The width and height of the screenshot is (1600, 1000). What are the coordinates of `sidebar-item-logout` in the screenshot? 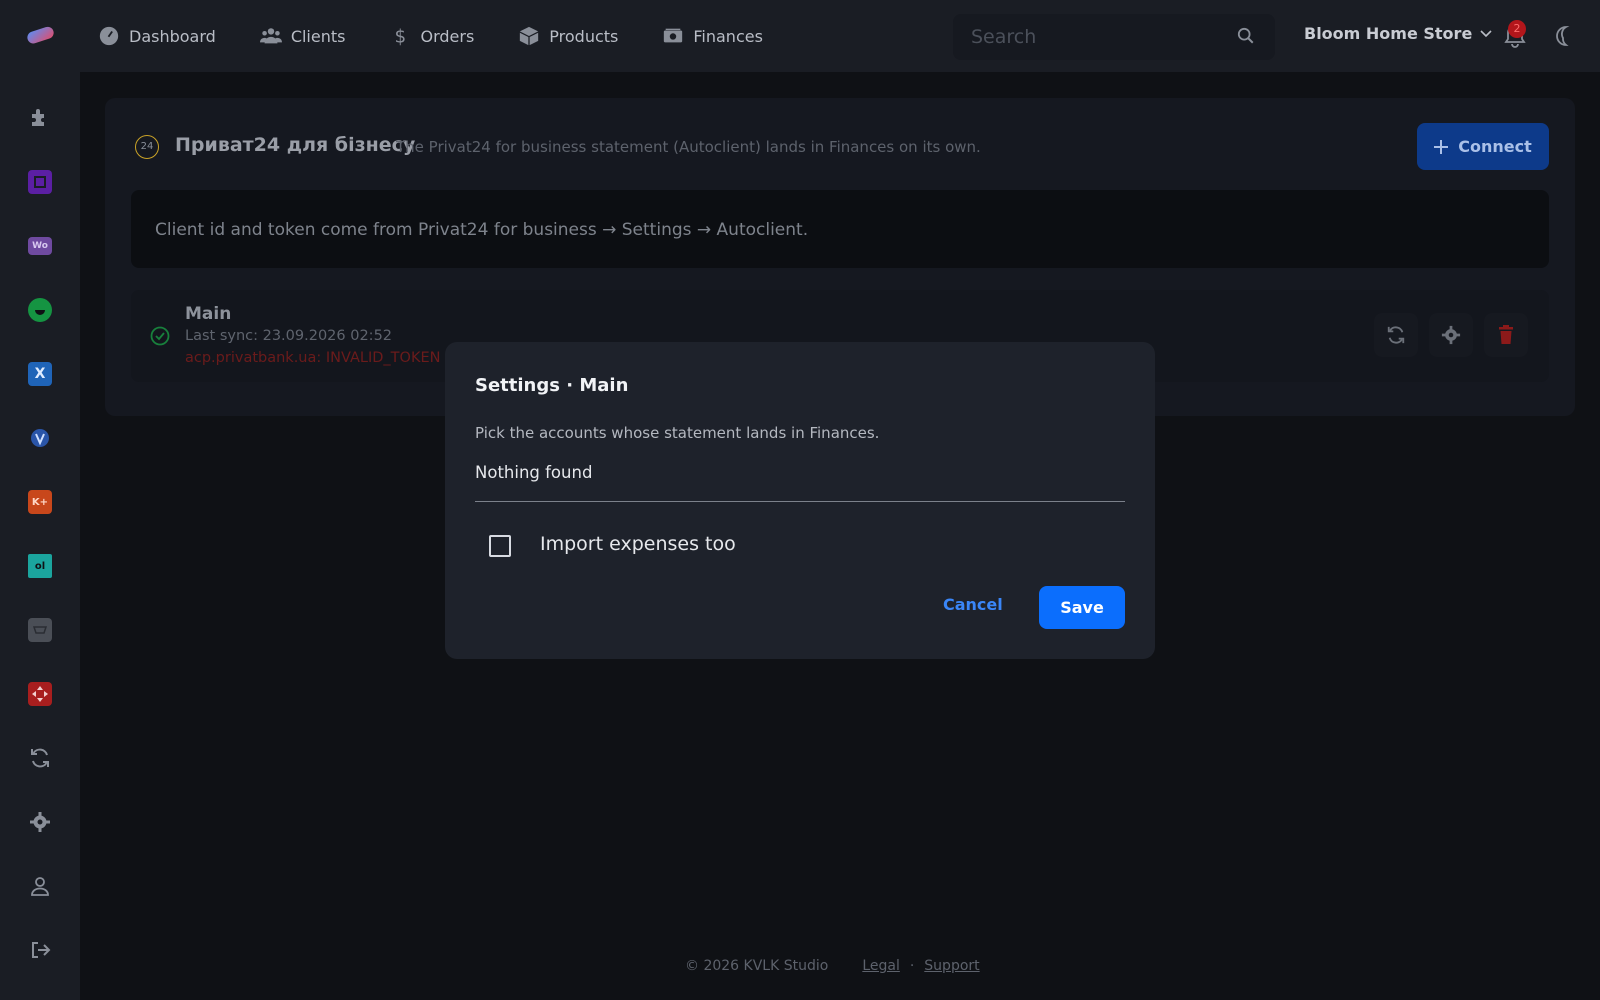 It's located at (40, 950).